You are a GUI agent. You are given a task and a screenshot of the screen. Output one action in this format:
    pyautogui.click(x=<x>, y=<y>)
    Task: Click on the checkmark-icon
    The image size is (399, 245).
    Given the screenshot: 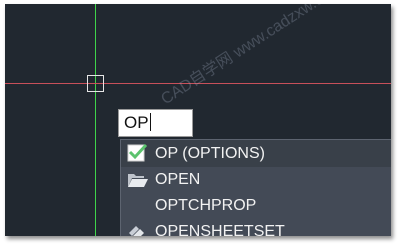 What is the action you would take?
    pyautogui.click(x=138, y=152)
    